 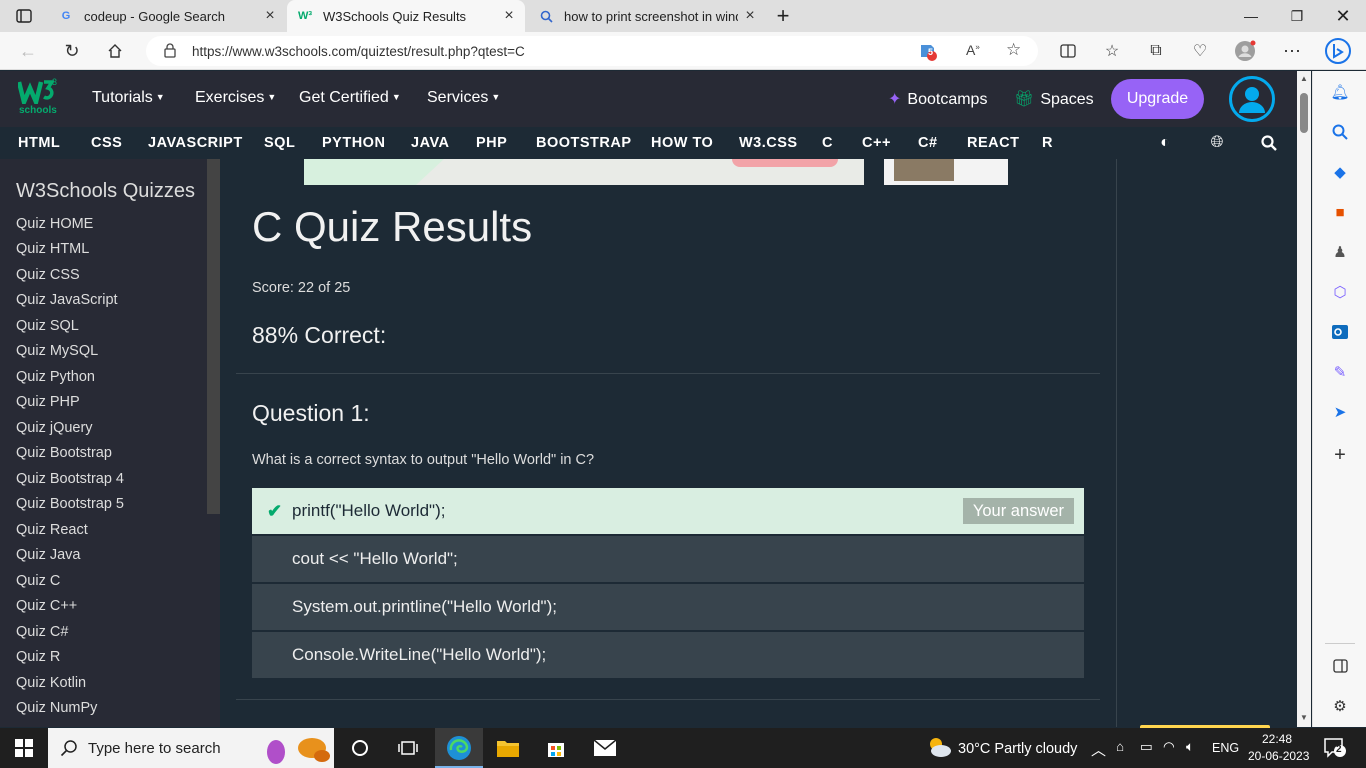 What do you see at coordinates (42, 632) in the screenshot?
I see `sidebar-link-quiz-csharp: Quiz C#` at bounding box center [42, 632].